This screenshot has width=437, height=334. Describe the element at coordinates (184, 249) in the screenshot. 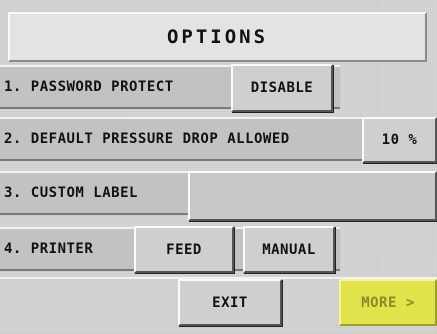

I see `printer-feed-button: FEED` at that location.